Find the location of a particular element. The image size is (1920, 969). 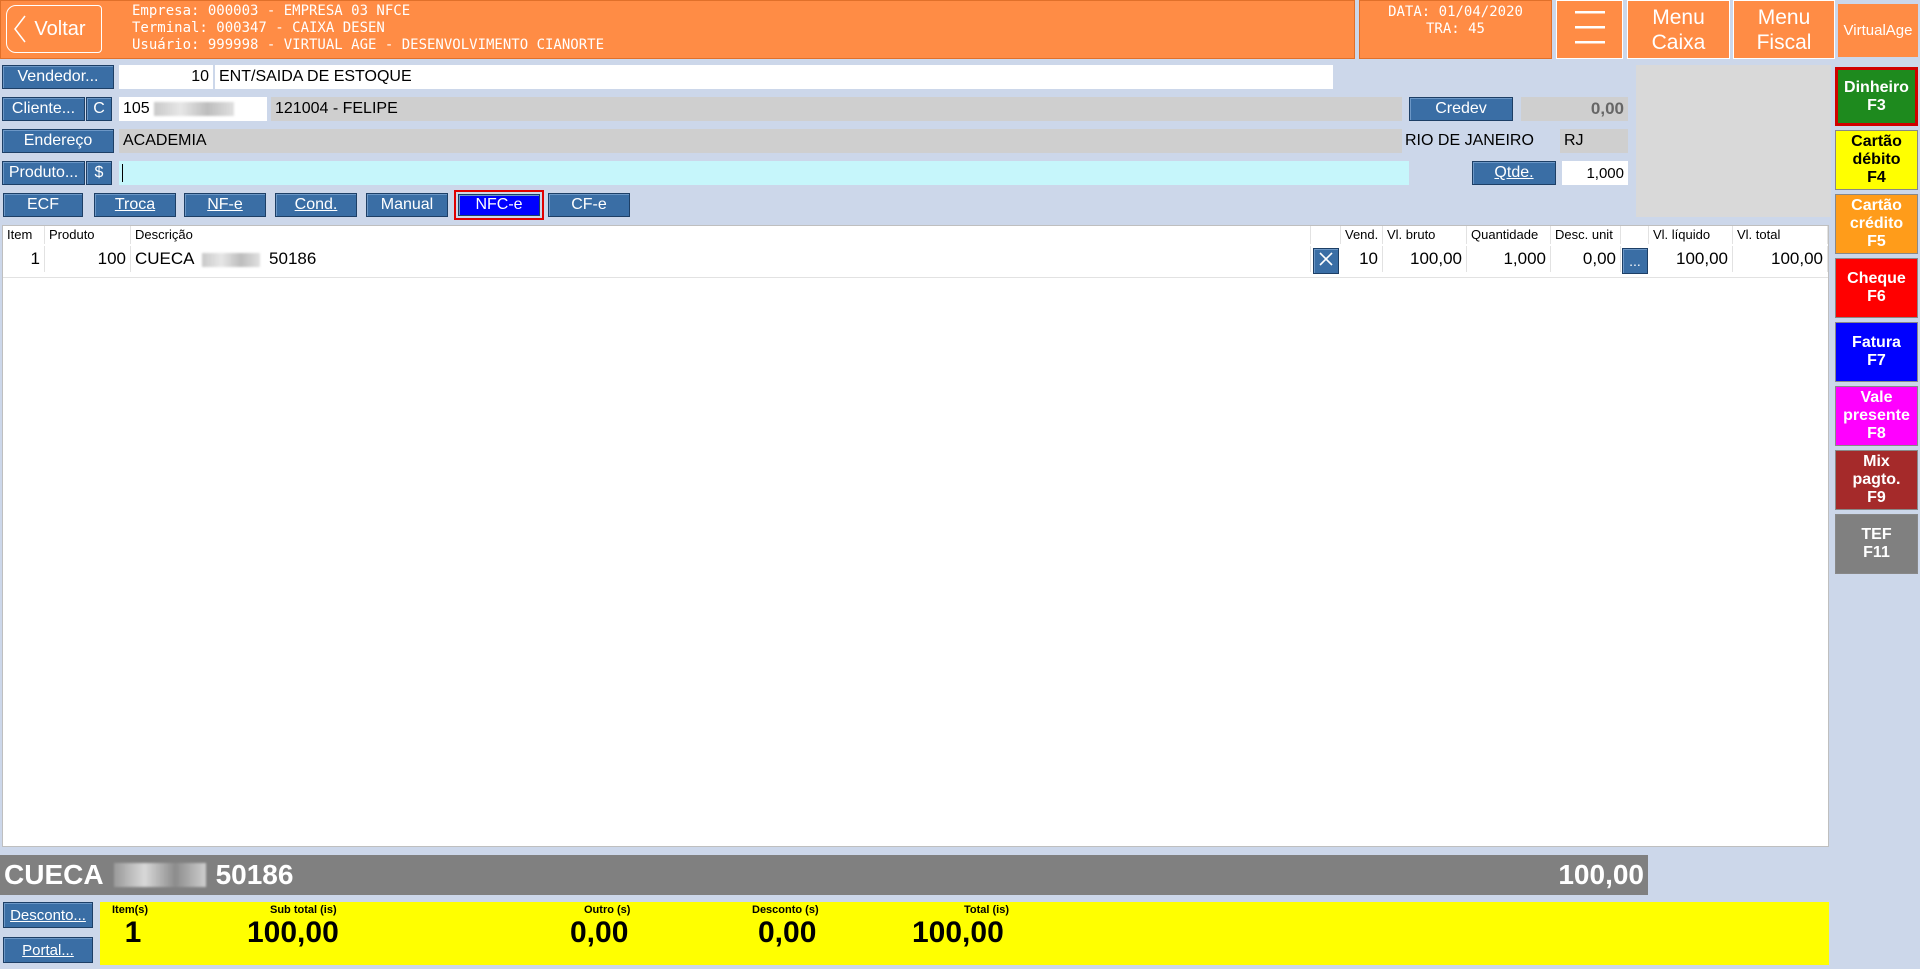

nfce-inner: NFC-e is located at coordinates (499, 205).